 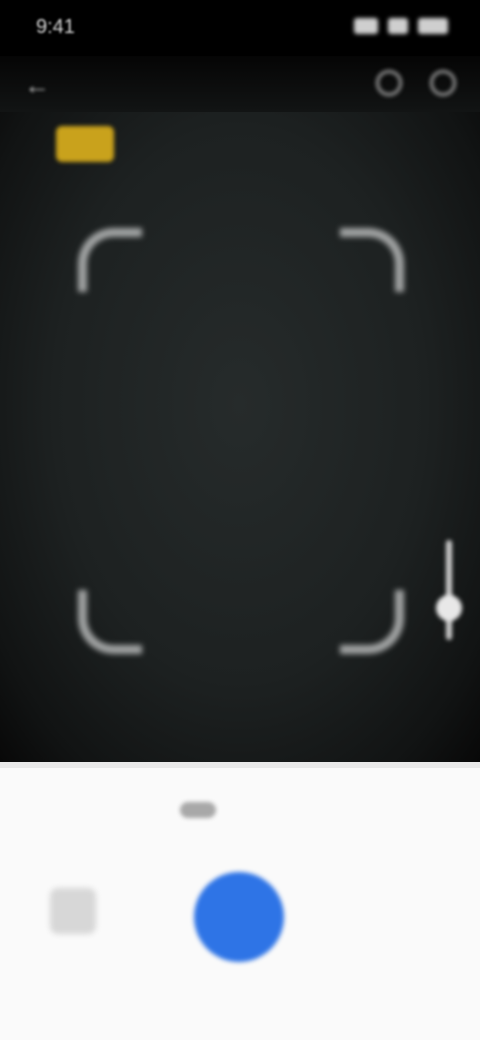 I want to click on zoom-slider-track, so click(x=449, y=590).